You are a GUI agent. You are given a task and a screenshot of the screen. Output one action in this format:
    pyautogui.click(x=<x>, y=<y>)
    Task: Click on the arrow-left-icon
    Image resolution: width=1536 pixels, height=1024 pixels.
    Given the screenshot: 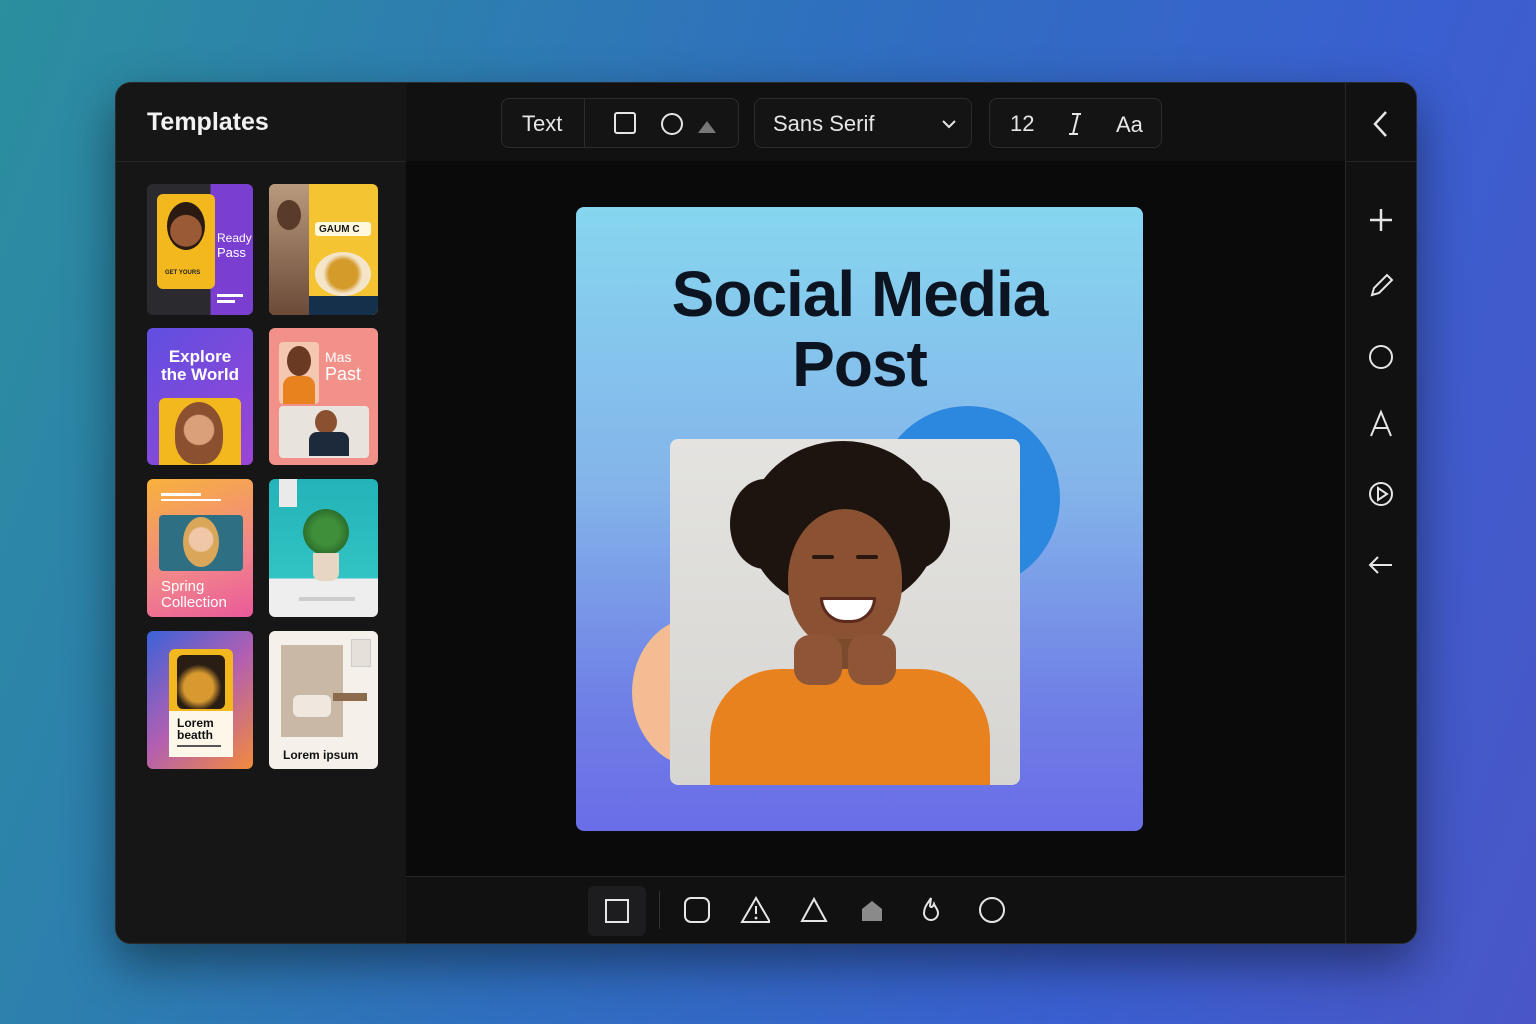 What is the action you would take?
    pyautogui.click(x=1381, y=565)
    